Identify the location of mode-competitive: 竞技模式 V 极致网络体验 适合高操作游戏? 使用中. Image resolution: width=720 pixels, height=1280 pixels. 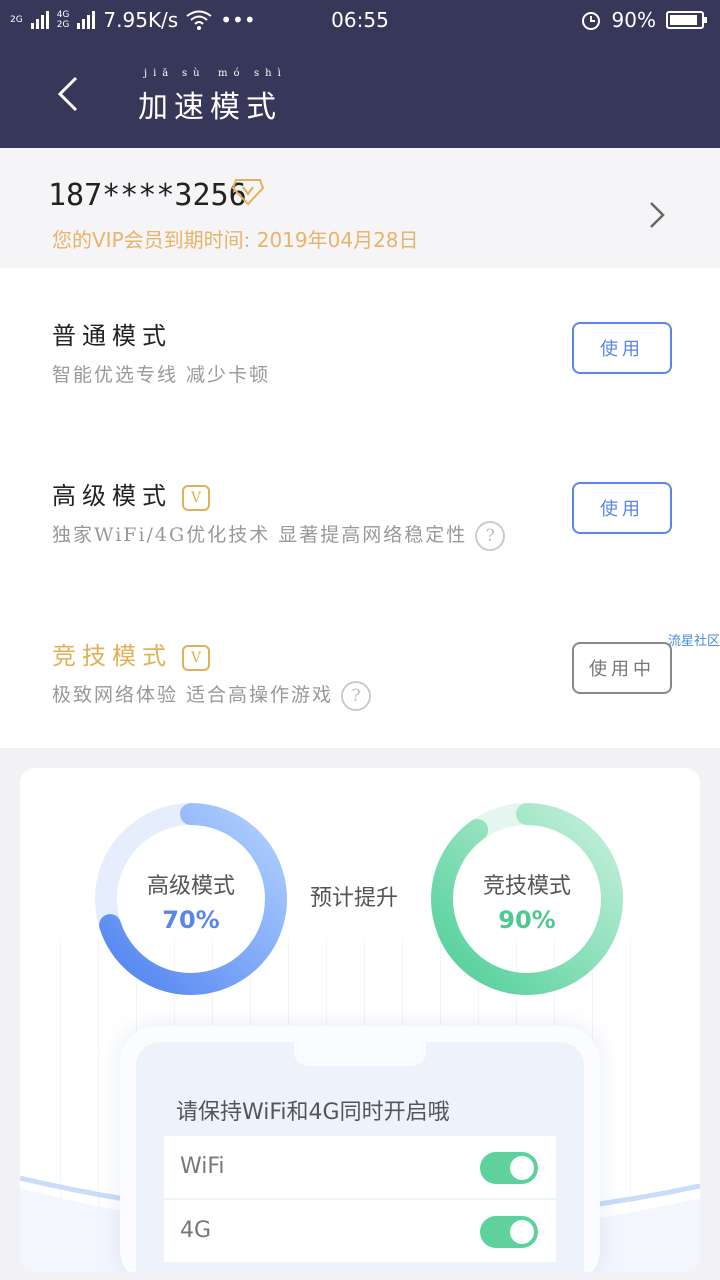
(360, 678).